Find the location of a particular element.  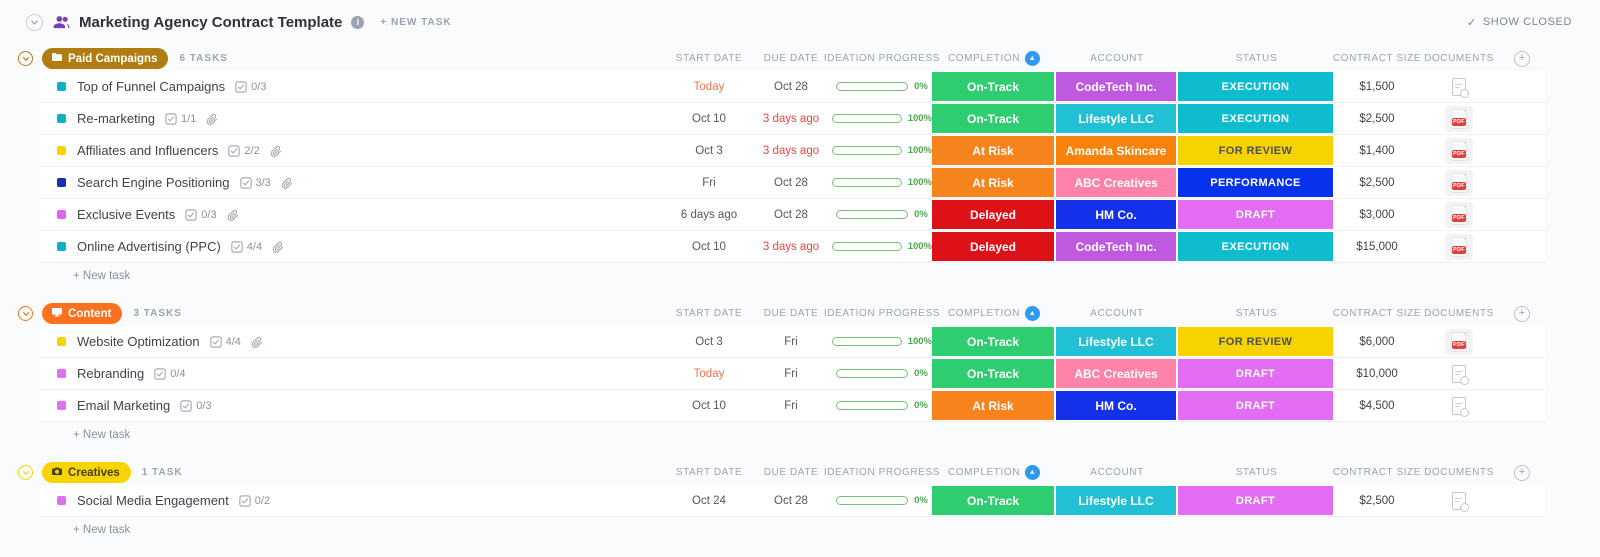

contract-size-cell: $10,000 is located at coordinates (1377, 374).